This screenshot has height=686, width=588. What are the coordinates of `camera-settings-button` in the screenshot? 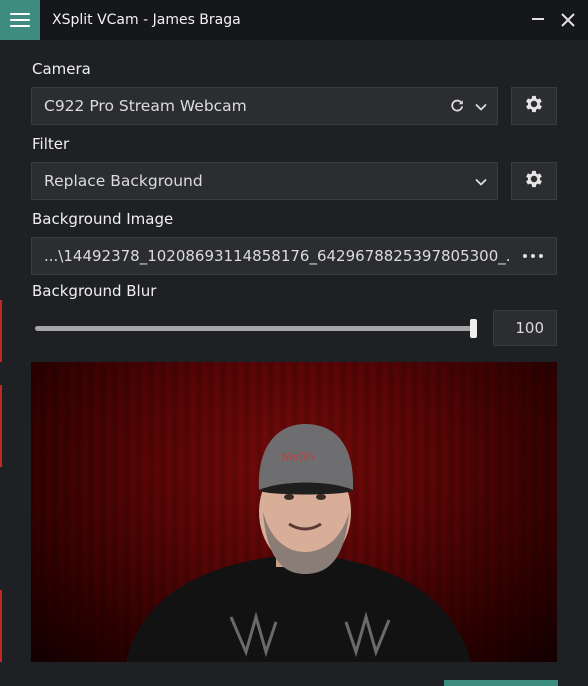 It's located at (534, 106).